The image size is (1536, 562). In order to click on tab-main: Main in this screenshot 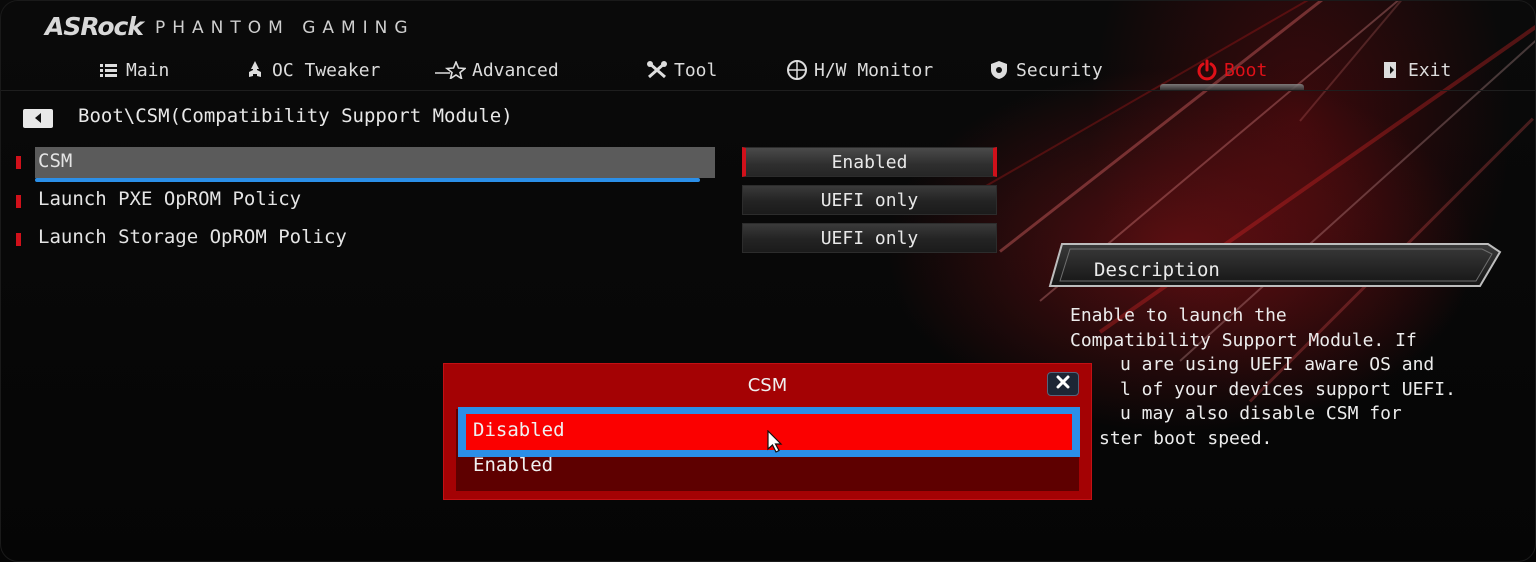, I will do `click(133, 70)`.